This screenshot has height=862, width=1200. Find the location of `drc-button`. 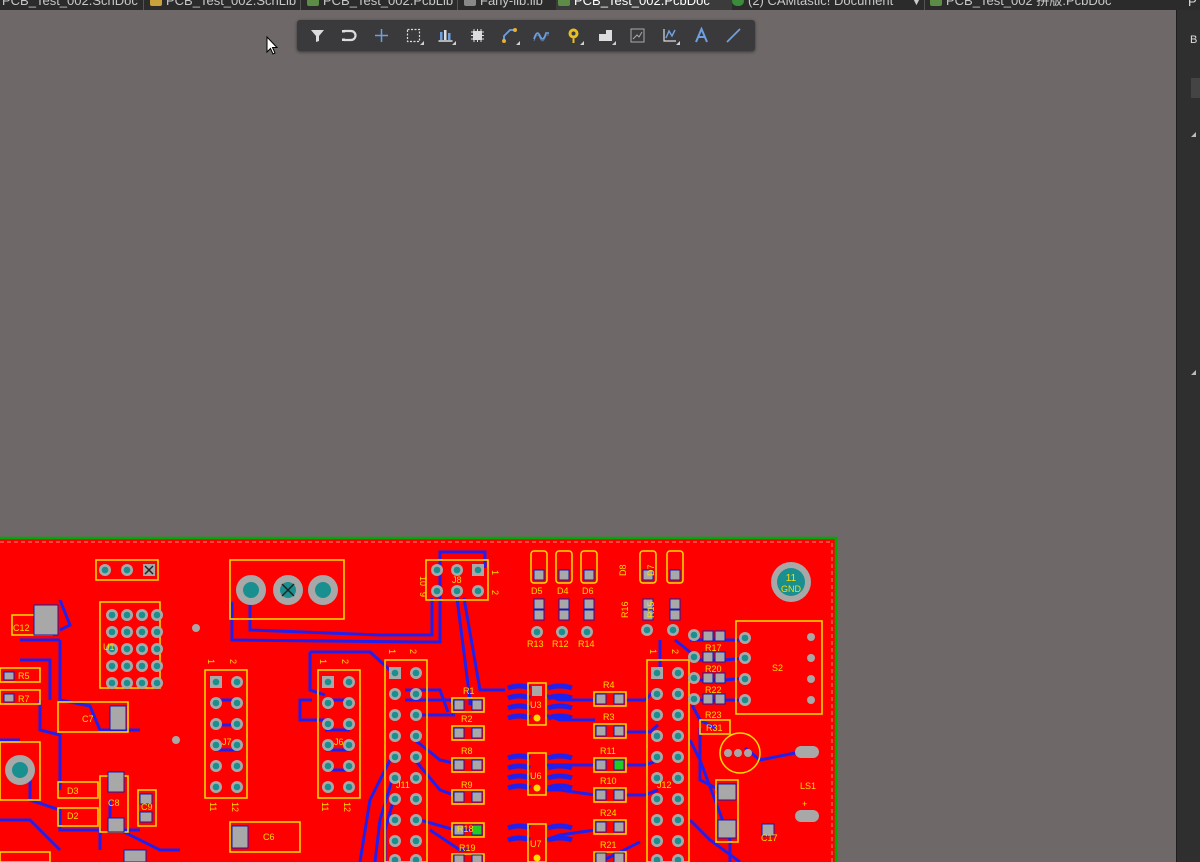

drc-button is located at coordinates (637, 35).